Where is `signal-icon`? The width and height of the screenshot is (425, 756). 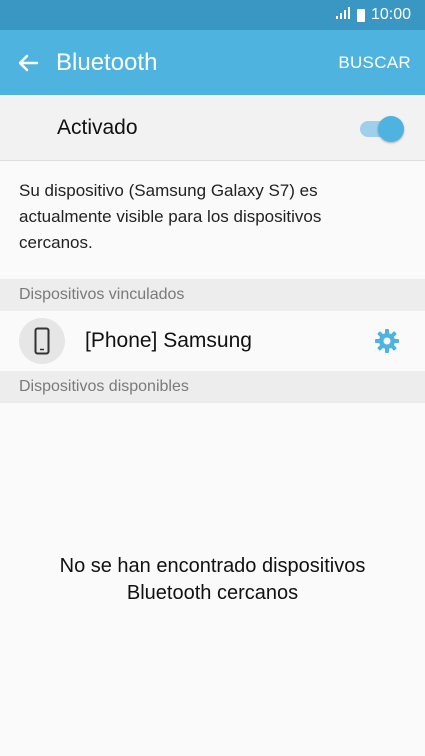 signal-icon is located at coordinates (343, 15).